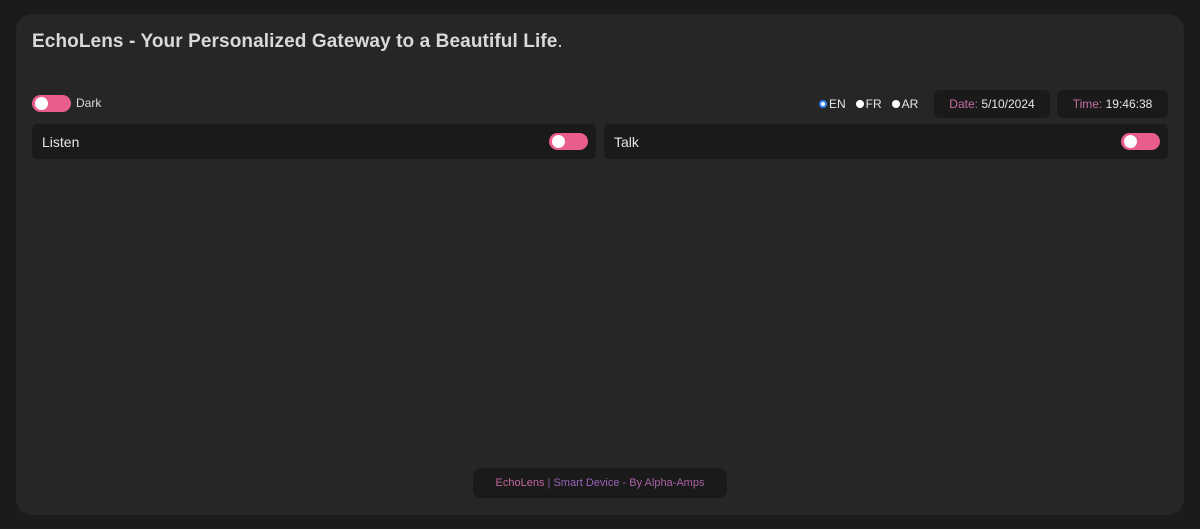 The width and height of the screenshot is (1200, 529). I want to click on language-option-ar: AR, so click(905, 104).